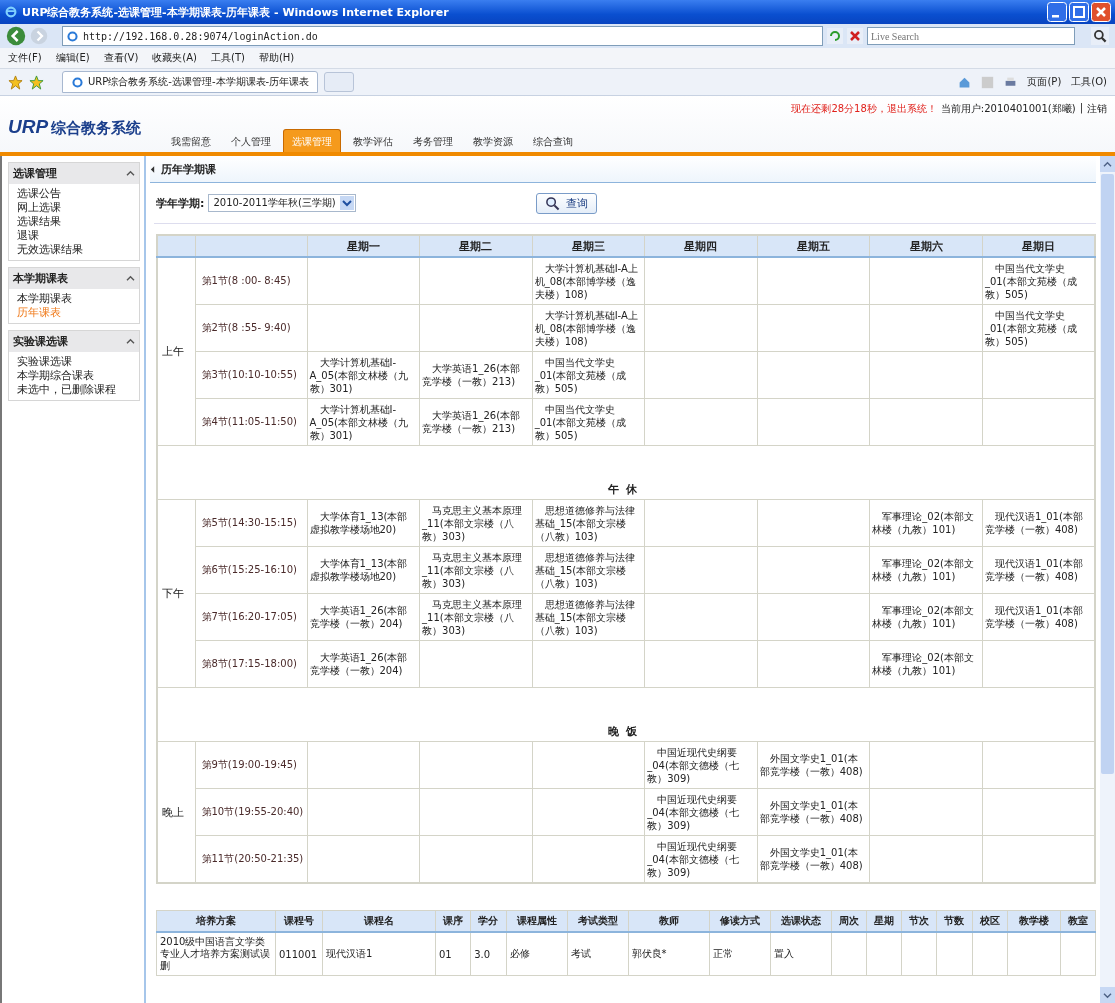 Image resolution: width=1115 pixels, height=1003 pixels. What do you see at coordinates (15, 82) in the screenshot?
I see `favorites-star-icon` at bounding box center [15, 82].